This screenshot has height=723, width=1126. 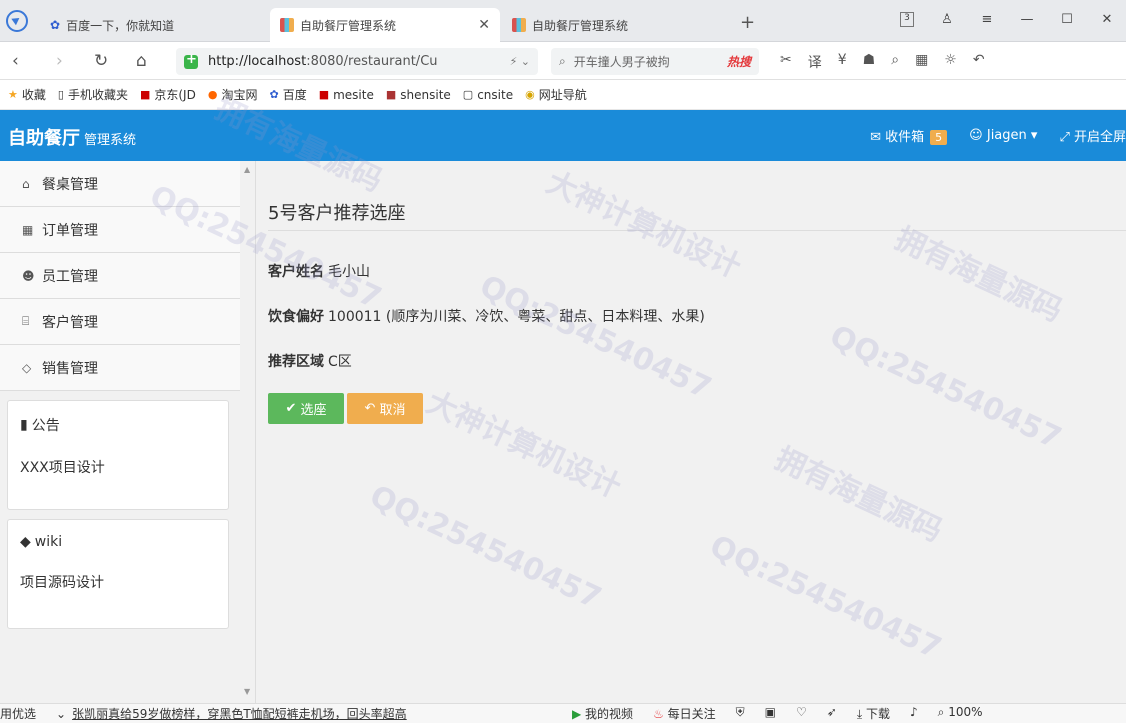 I want to click on my-video-label: 我的视频, so click(x=609, y=714).